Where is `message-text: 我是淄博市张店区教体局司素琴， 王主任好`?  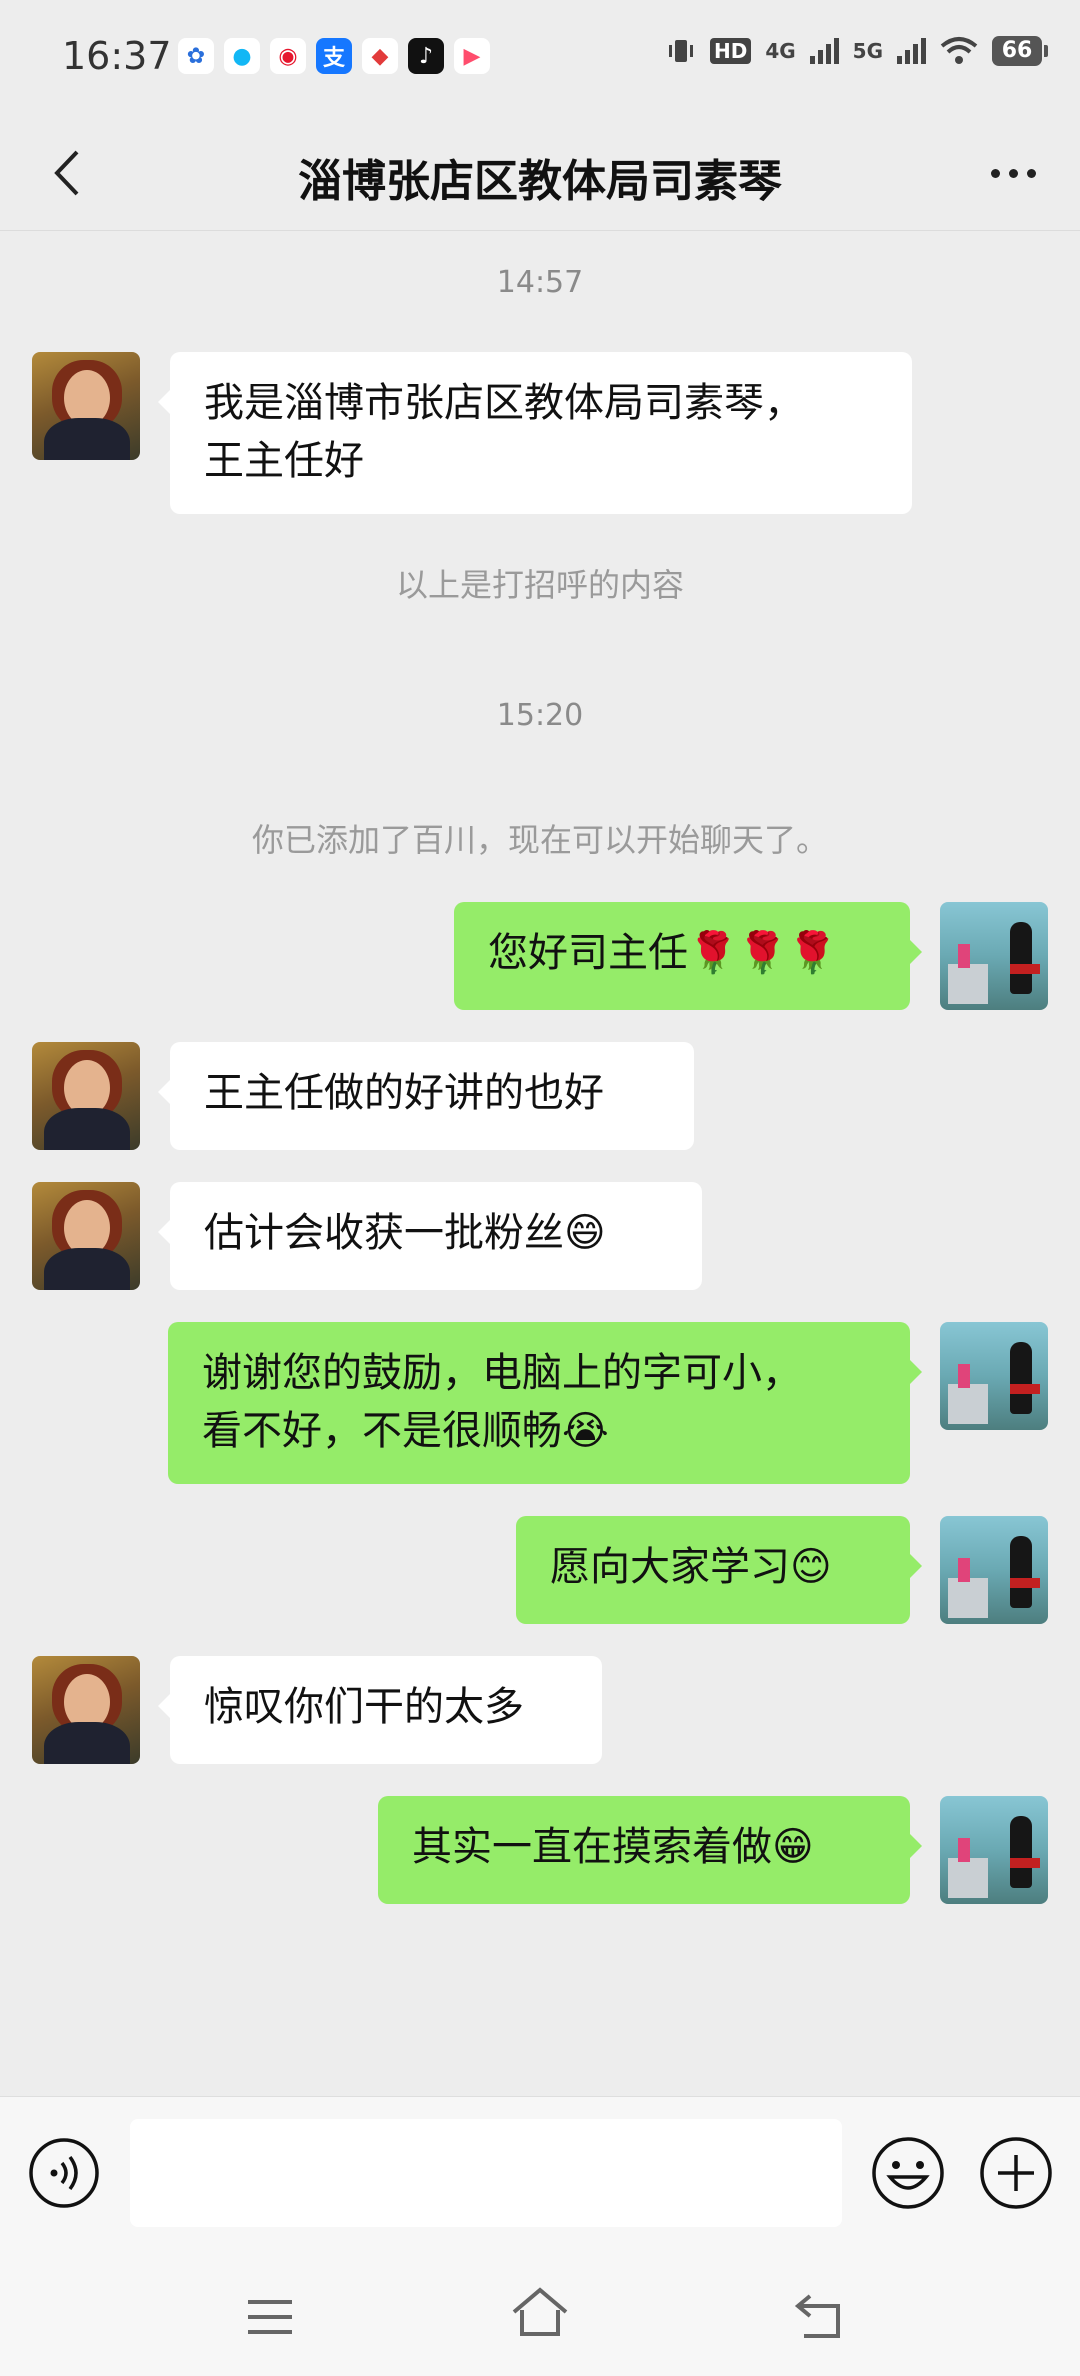
message-text: 我是淄博市张店区教体局司素琴， 王主任好 is located at coordinates (504, 432).